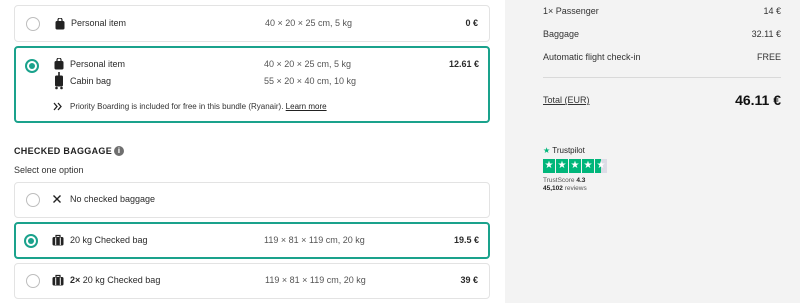 The height and width of the screenshot is (303, 800). Describe the element at coordinates (547, 150) in the screenshot. I see `trustpilot-star-icon: ★` at that location.